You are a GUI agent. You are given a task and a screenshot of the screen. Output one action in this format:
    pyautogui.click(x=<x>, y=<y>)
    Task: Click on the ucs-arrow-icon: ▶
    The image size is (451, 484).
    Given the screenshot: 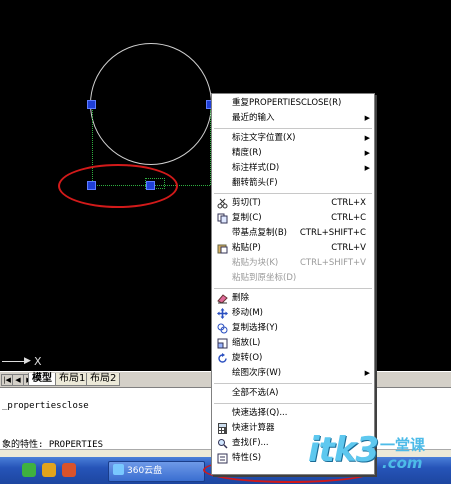 What is the action you would take?
    pyautogui.click(x=27, y=361)
    